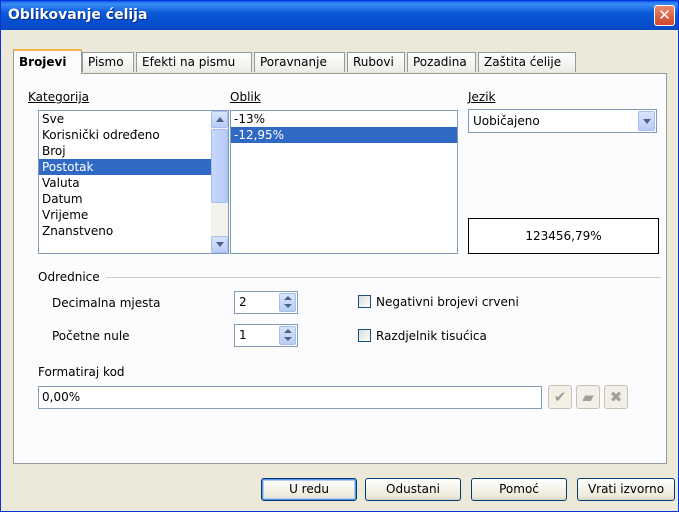 This screenshot has width=679, height=512. I want to click on ok-button: U redu, so click(309, 489).